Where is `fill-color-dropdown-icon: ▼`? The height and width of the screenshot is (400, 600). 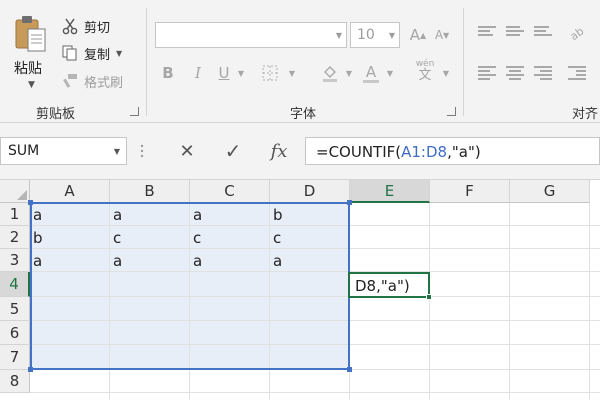
fill-color-dropdown-icon: ▼ is located at coordinates (349, 73).